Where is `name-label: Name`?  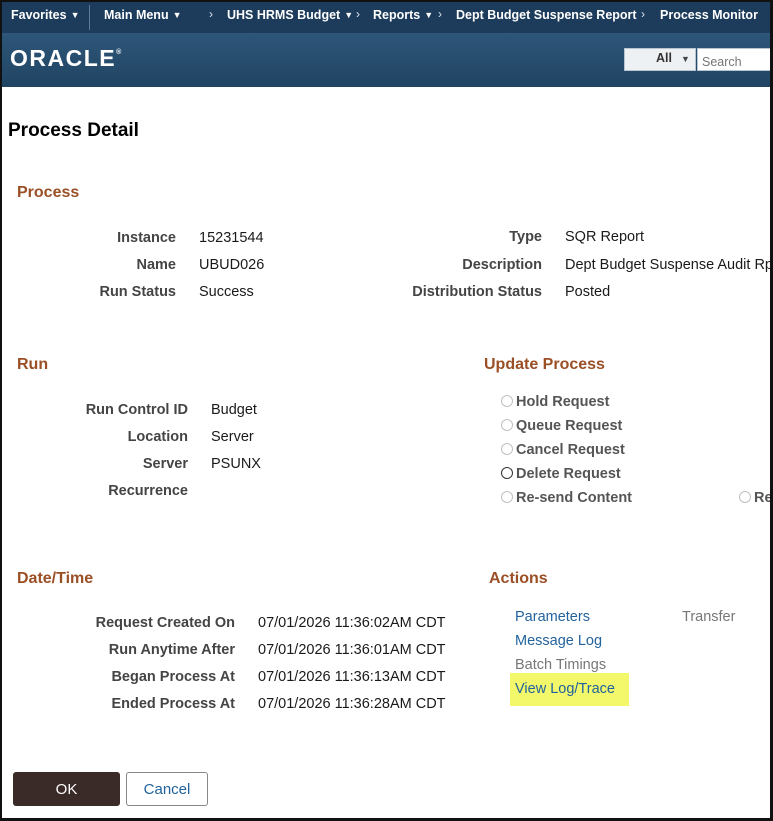
name-label: Name is located at coordinates (156, 265).